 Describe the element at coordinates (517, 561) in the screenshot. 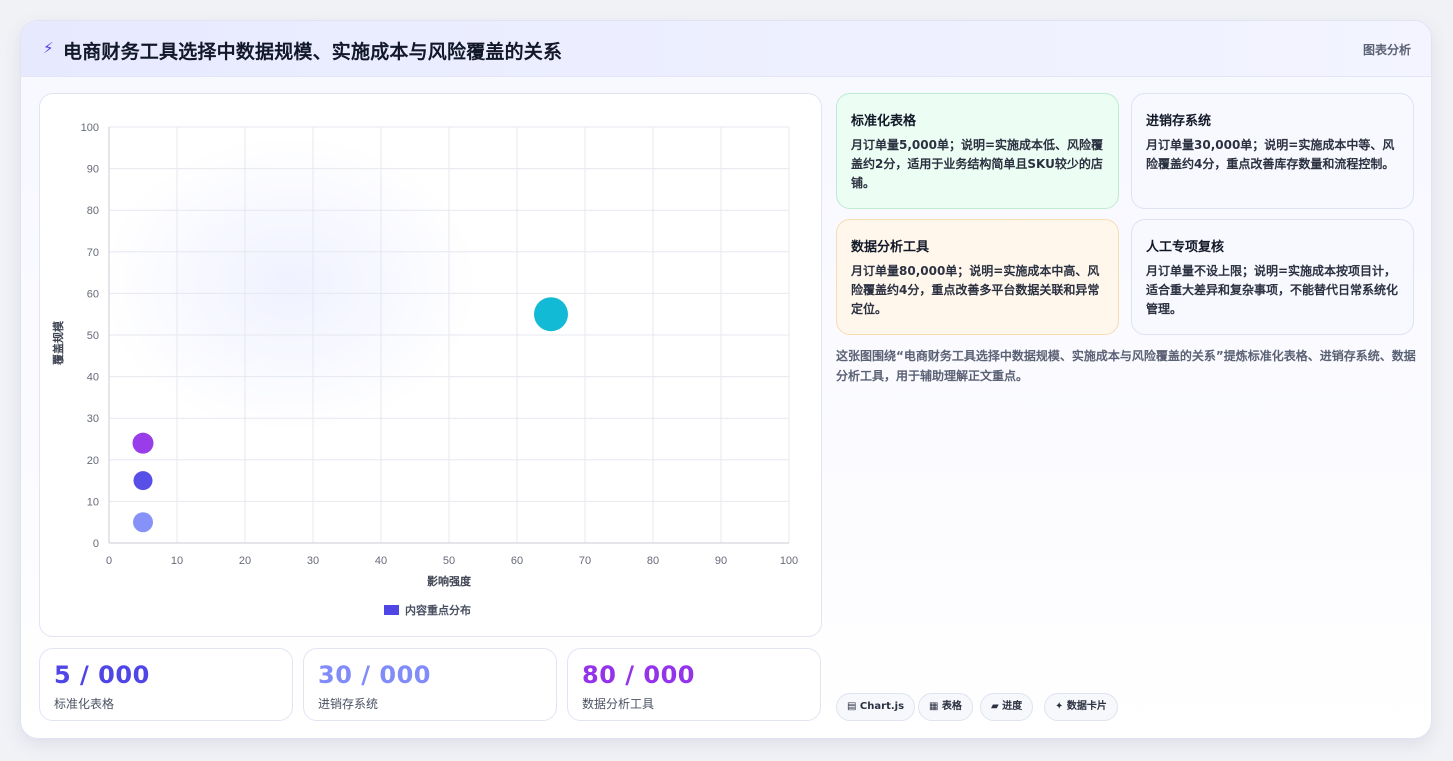

I see `x-tick-label: 60` at that location.